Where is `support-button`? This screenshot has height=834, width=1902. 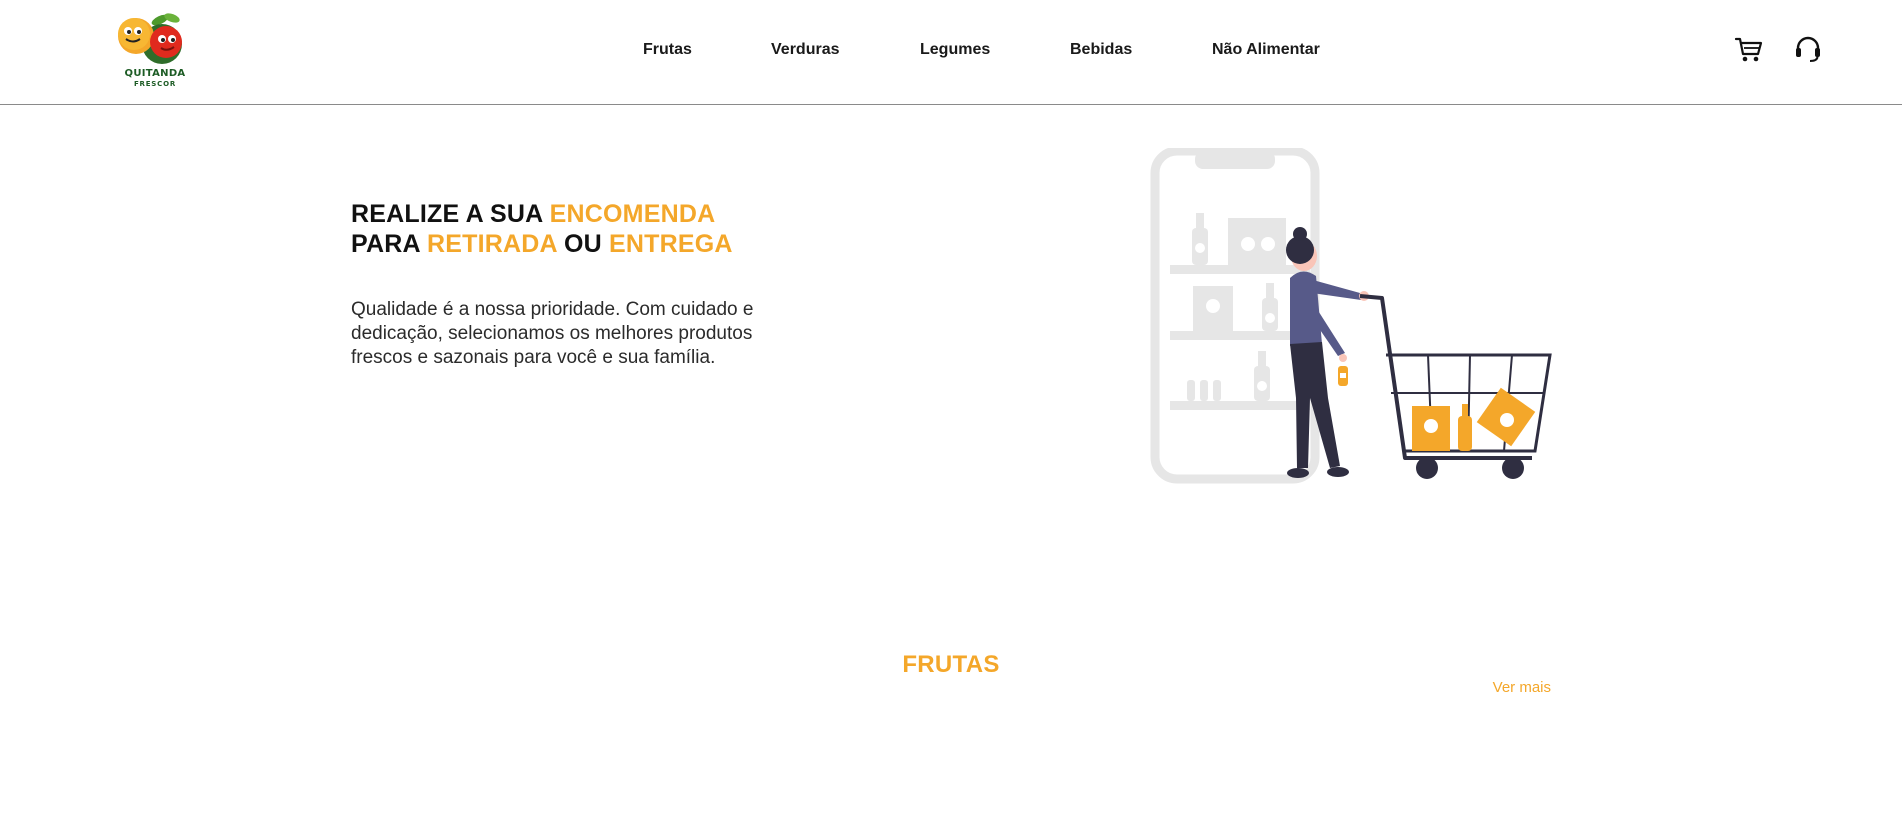
support-button is located at coordinates (1808, 49).